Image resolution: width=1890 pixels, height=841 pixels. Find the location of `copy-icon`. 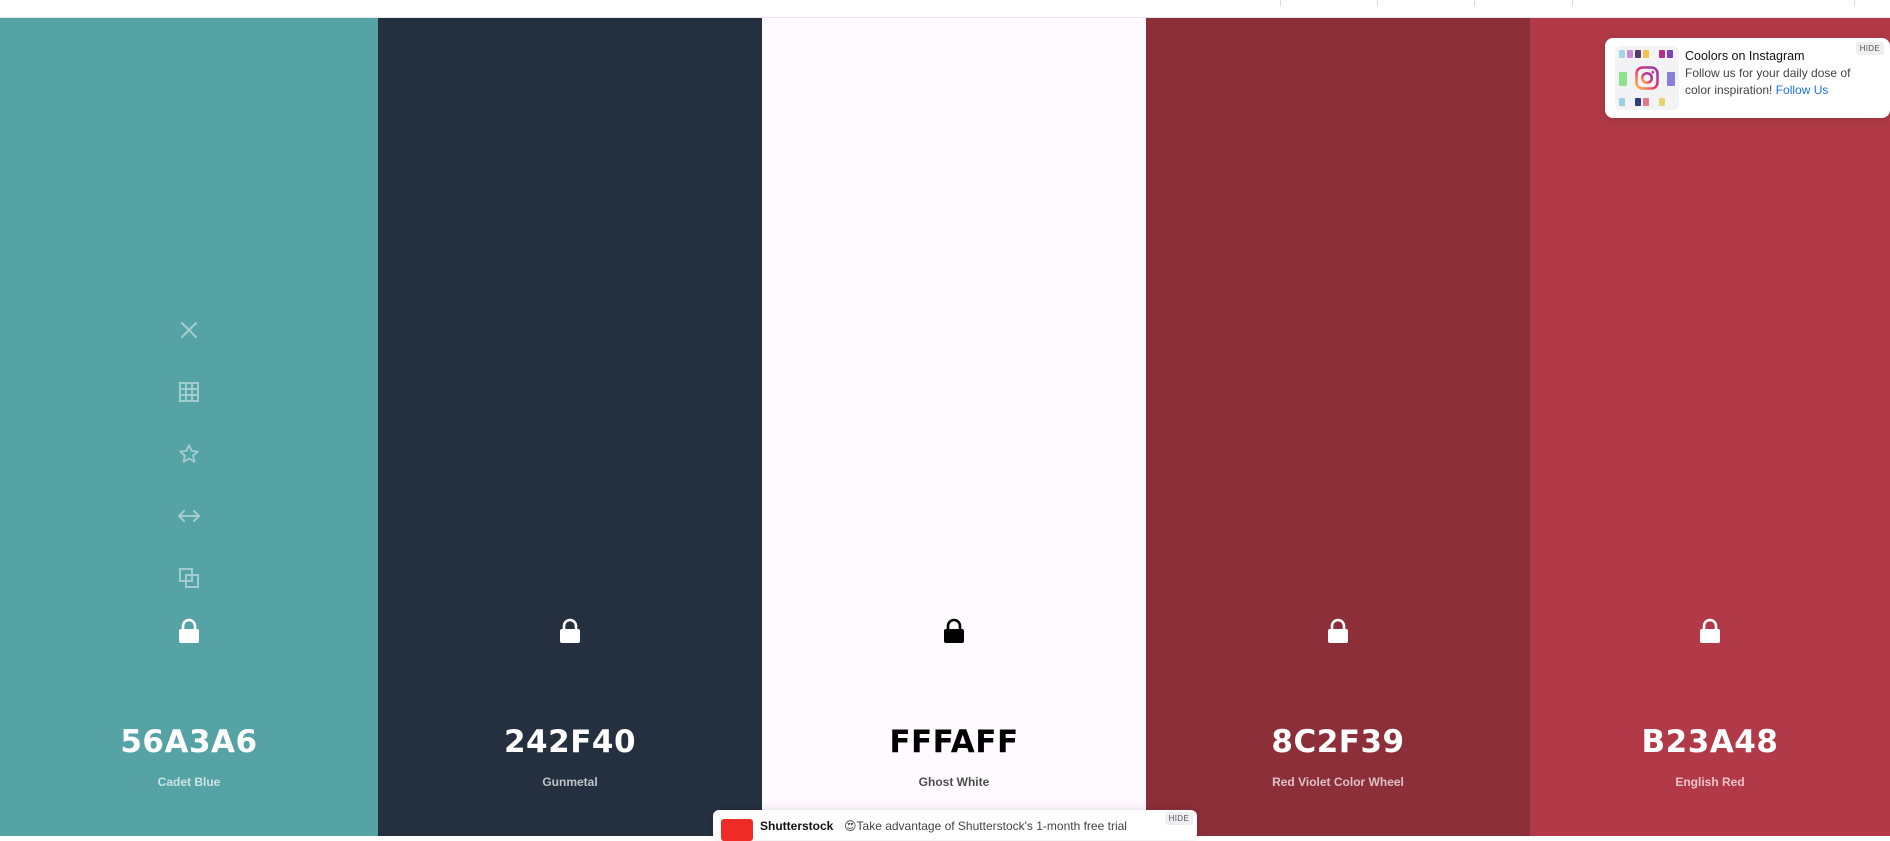

copy-icon is located at coordinates (189, 578).